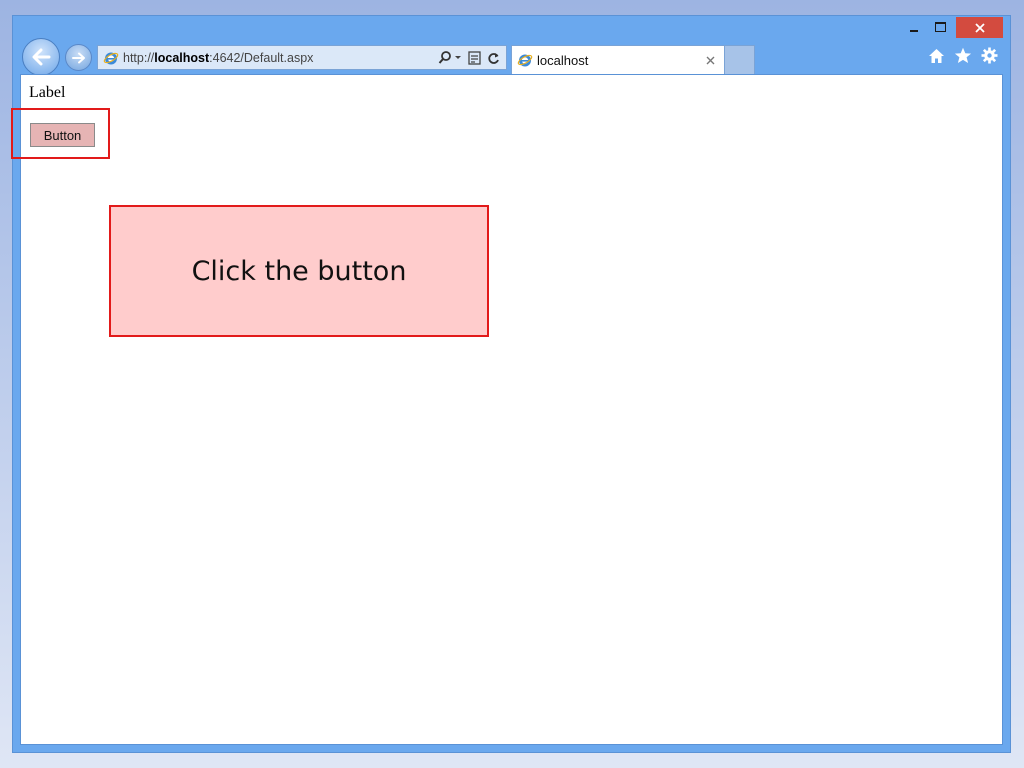 The height and width of the screenshot is (768, 1024). Describe the element at coordinates (989, 55) in the screenshot. I see `gear-icon` at that location.